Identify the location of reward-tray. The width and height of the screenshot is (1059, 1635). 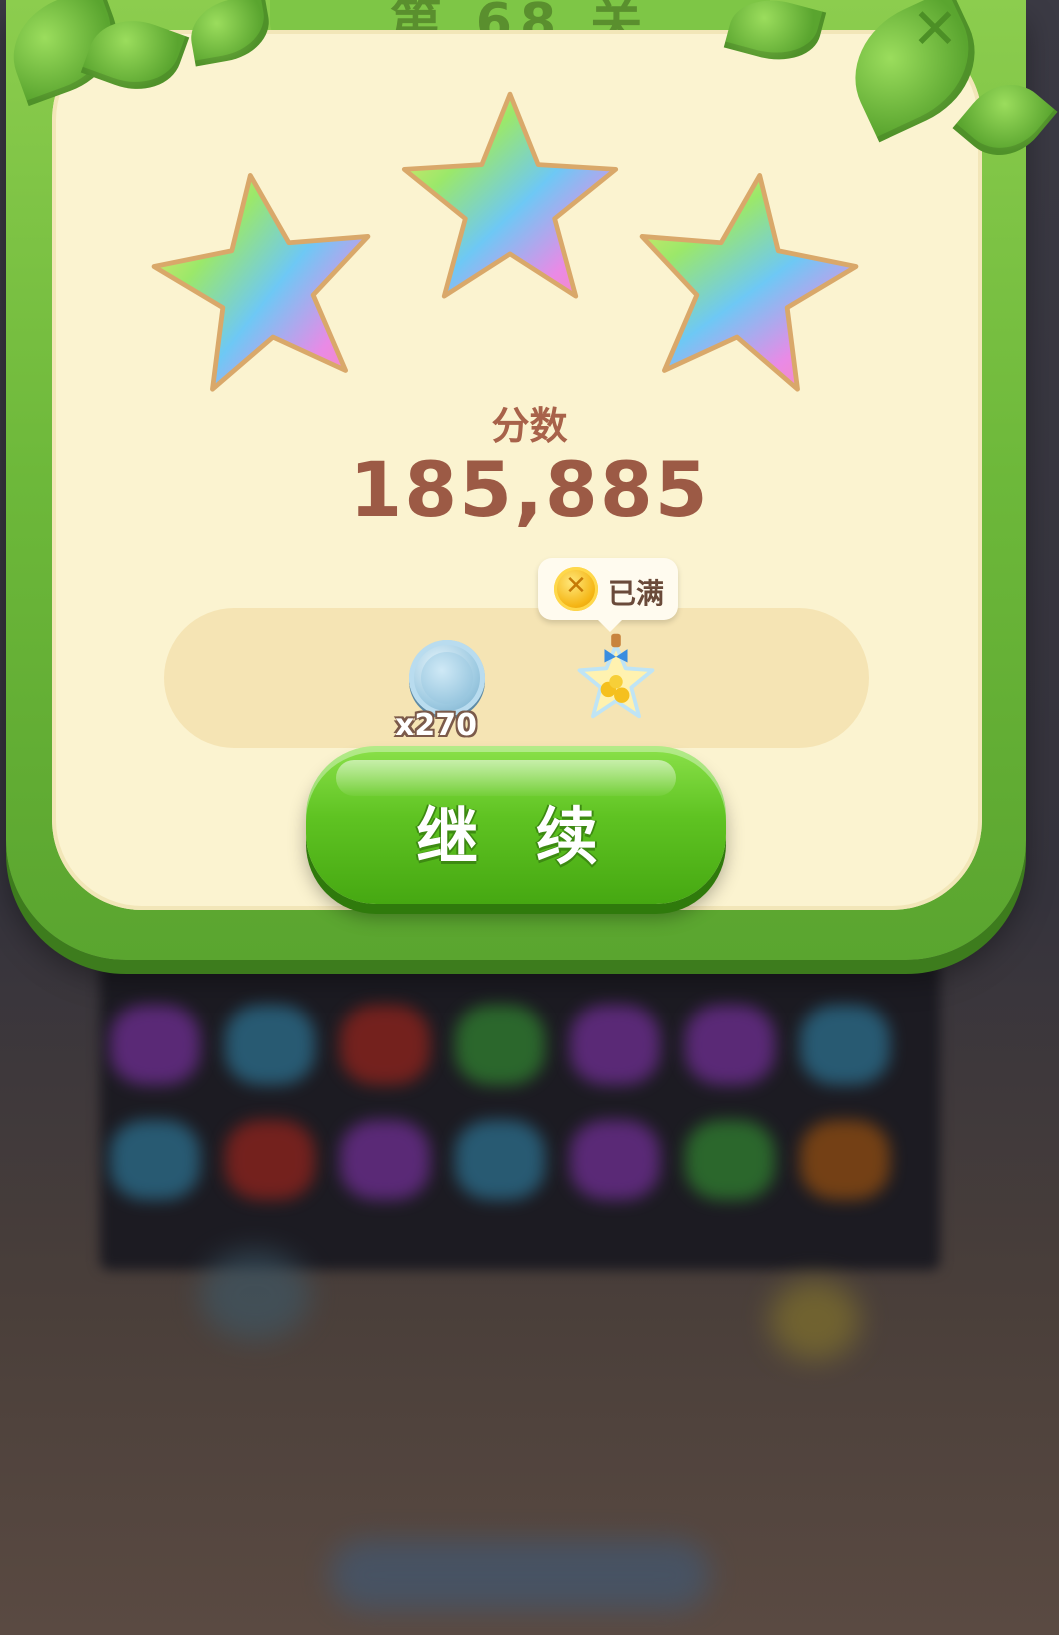
(516, 678).